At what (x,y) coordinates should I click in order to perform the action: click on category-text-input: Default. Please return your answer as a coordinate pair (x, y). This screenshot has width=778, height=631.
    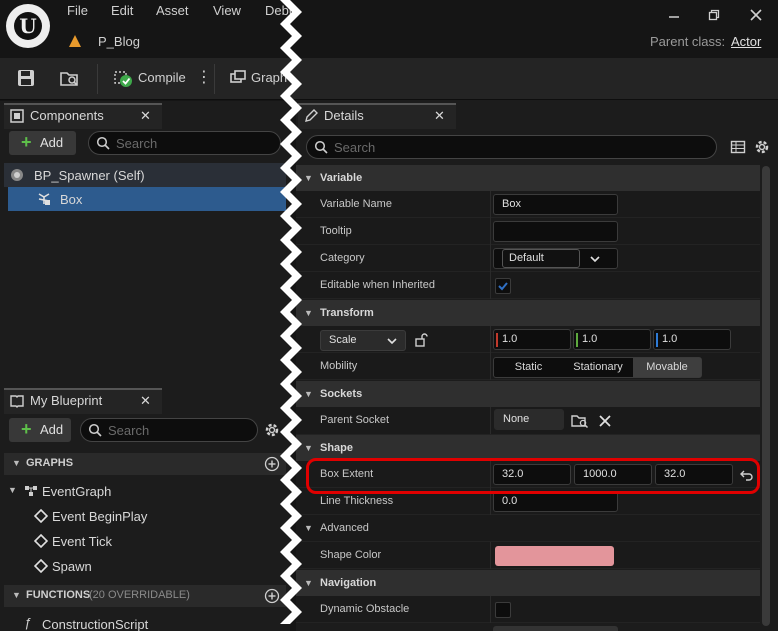
    Looking at the image, I should click on (541, 258).